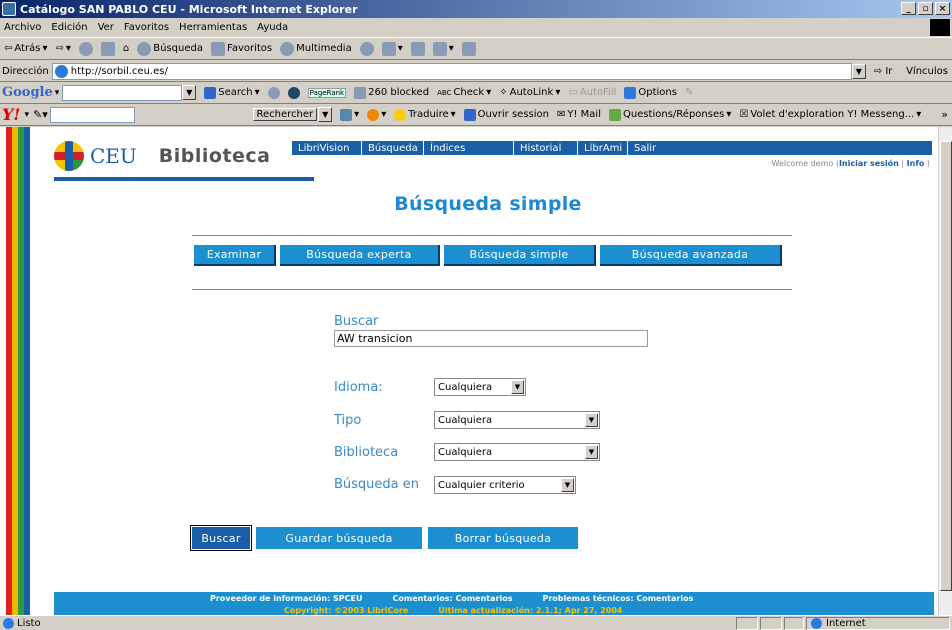  I want to click on buscar-button: Buscar, so click(221, 538).